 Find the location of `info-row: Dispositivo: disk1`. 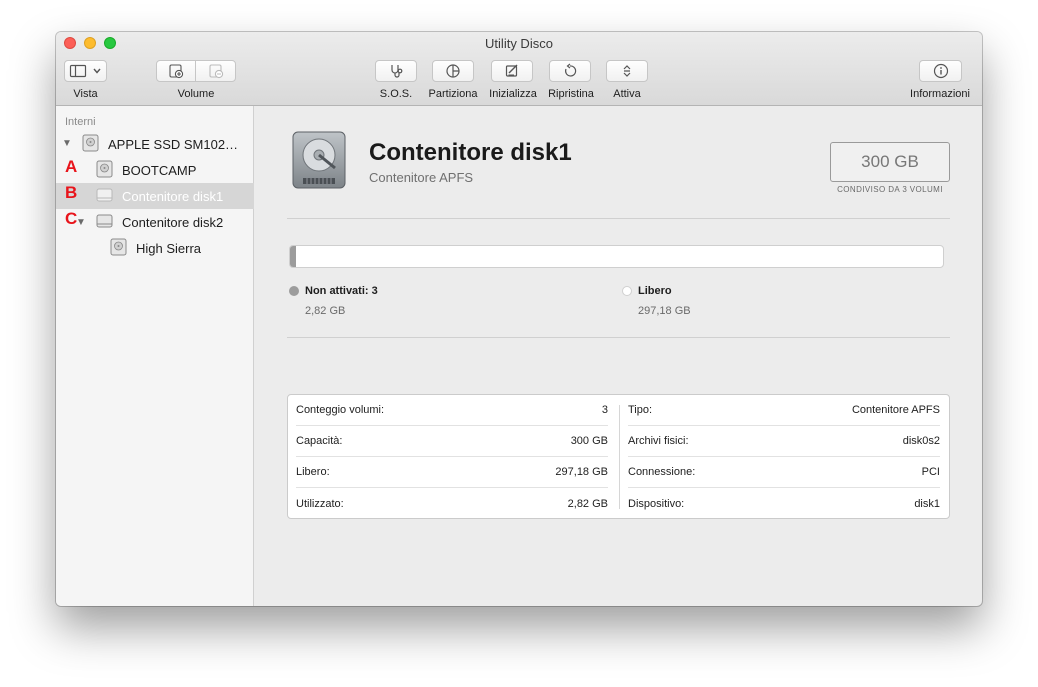

info-row: Dispositivo: disk1 is located at coordinates (784, 503).